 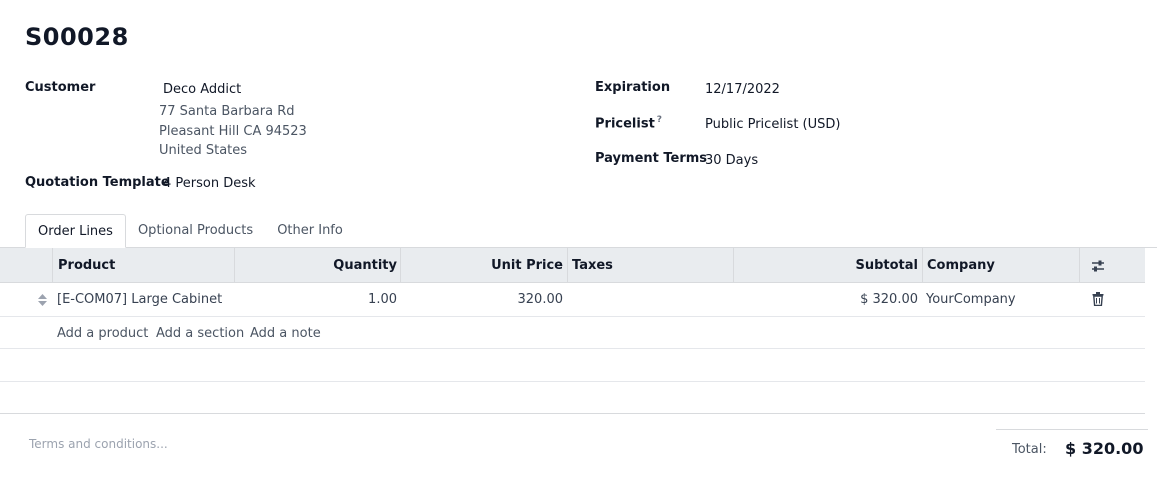 I want to click on tab-other-info: Other Info, so click(x=310, y=231).